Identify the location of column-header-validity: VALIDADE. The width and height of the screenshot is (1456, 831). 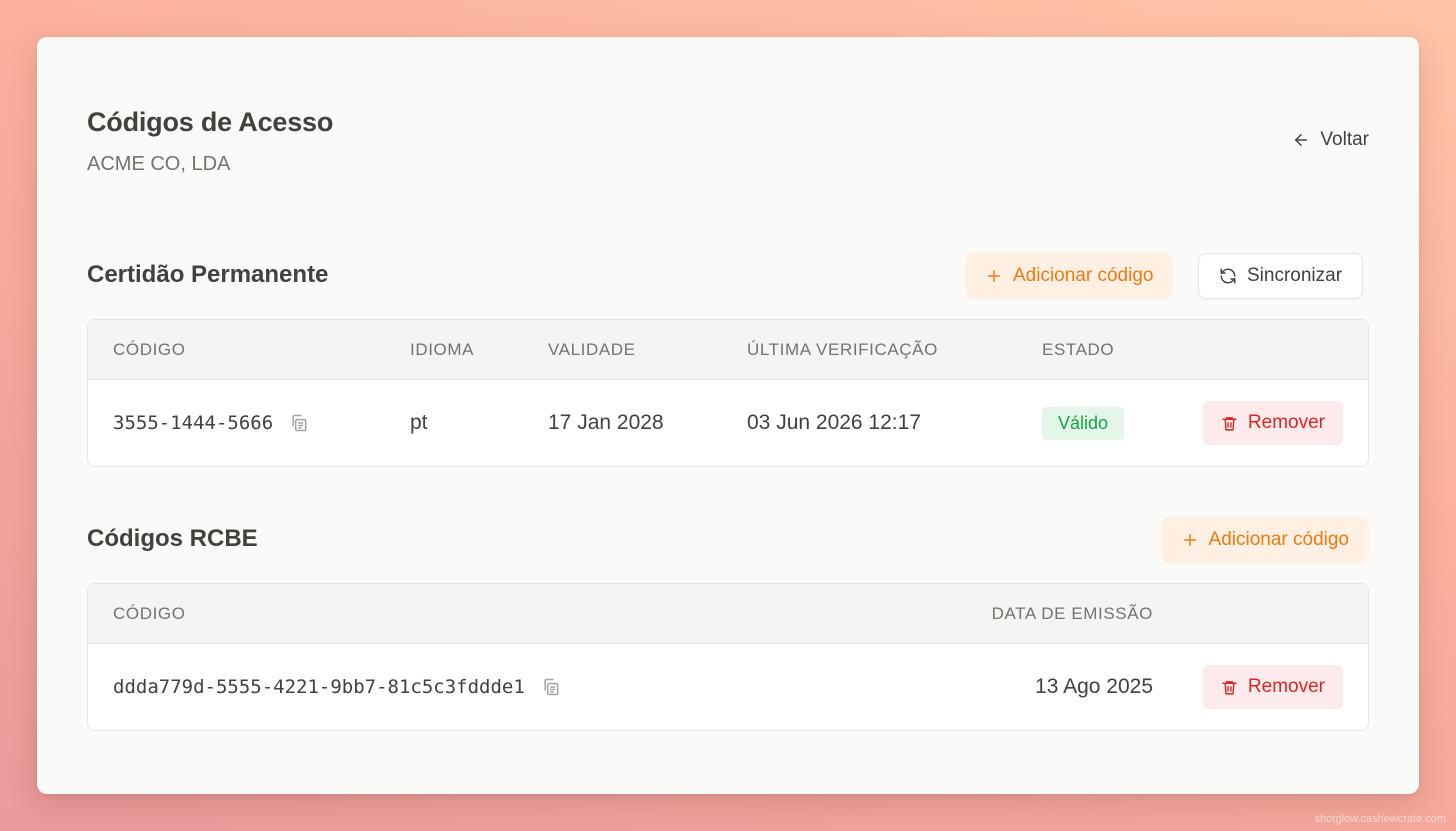
(592, 349).